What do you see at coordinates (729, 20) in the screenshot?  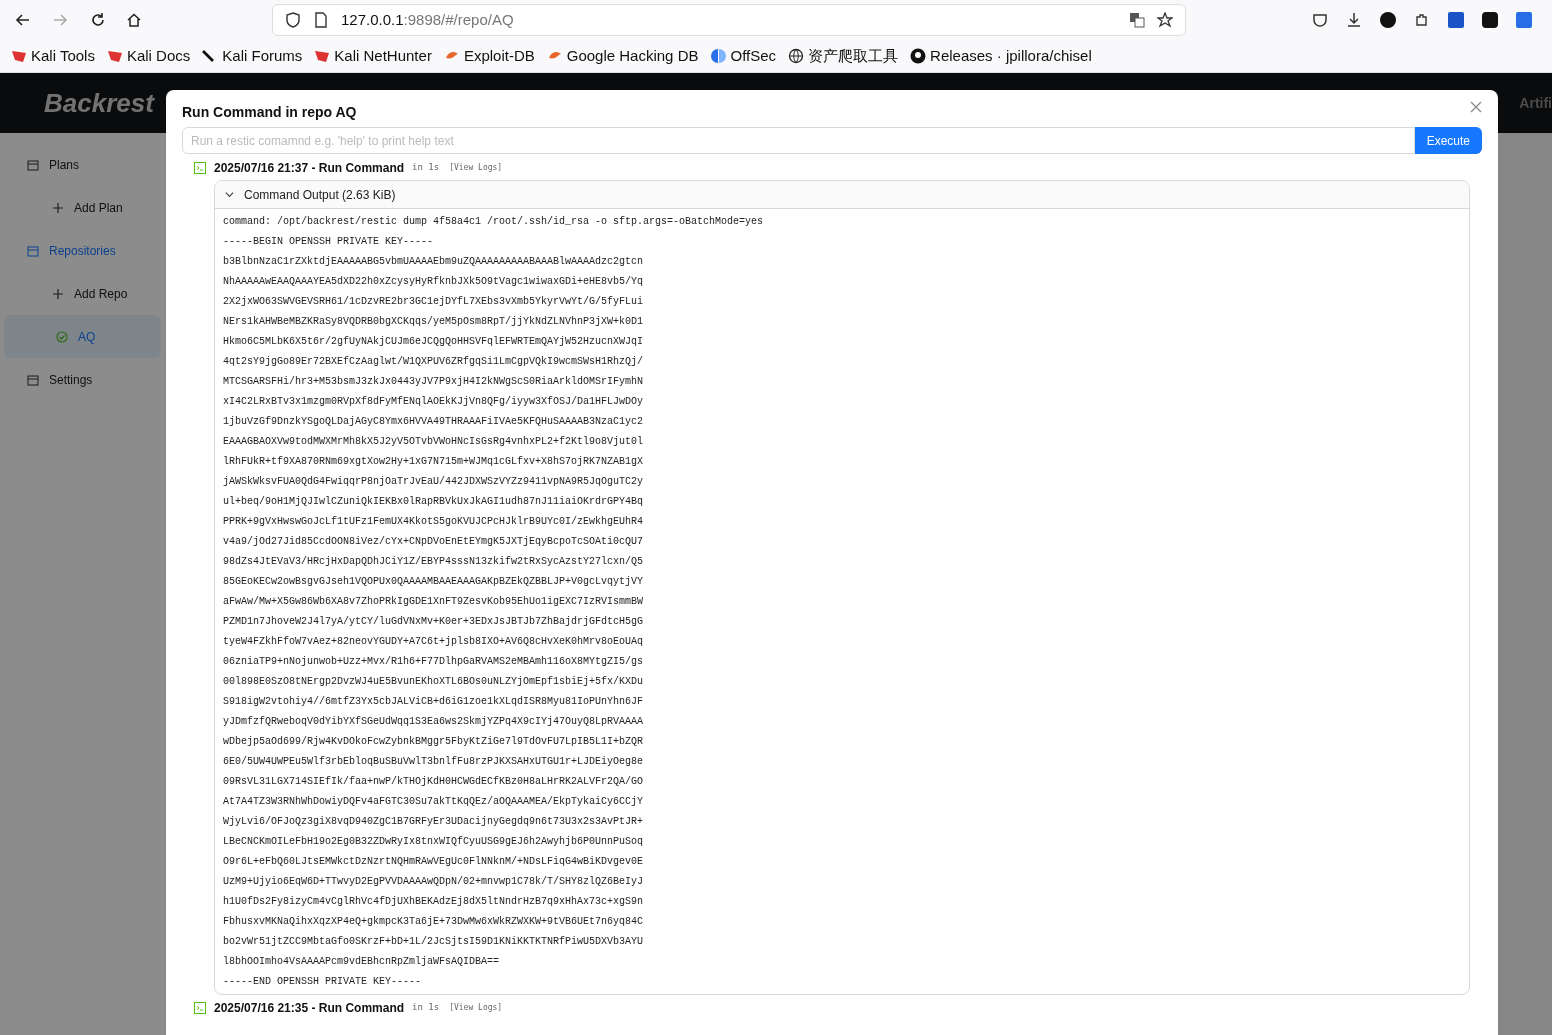 I see `address-bar: 127.0.0.1:9898/#/repo/AQ` at bounding box center [729, 20].